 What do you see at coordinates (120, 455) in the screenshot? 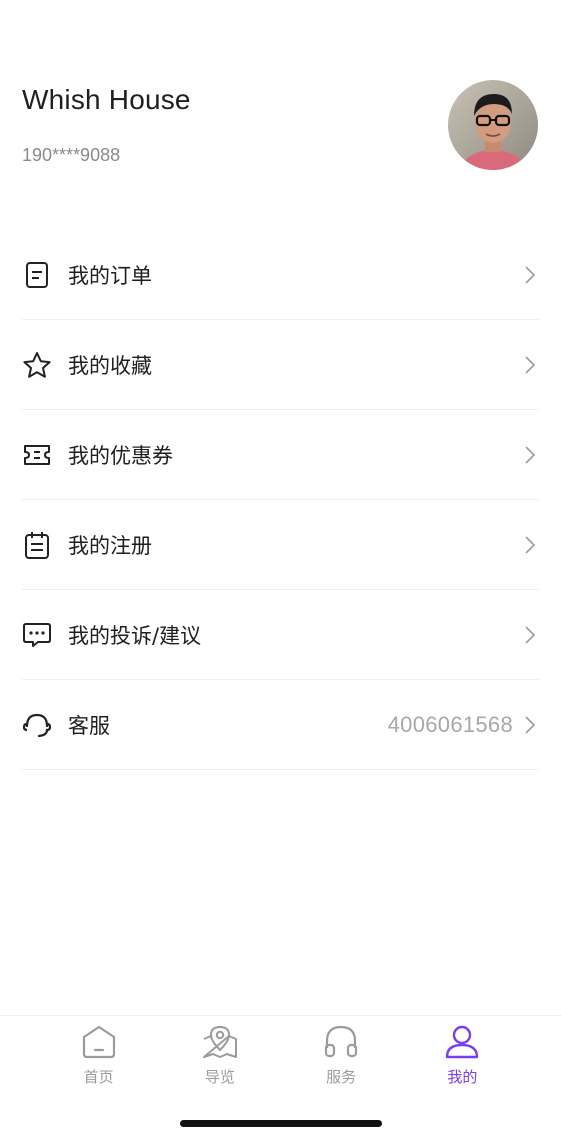
I see `menu-item-label: 我的优惠券` at bounding box center [120, 455].